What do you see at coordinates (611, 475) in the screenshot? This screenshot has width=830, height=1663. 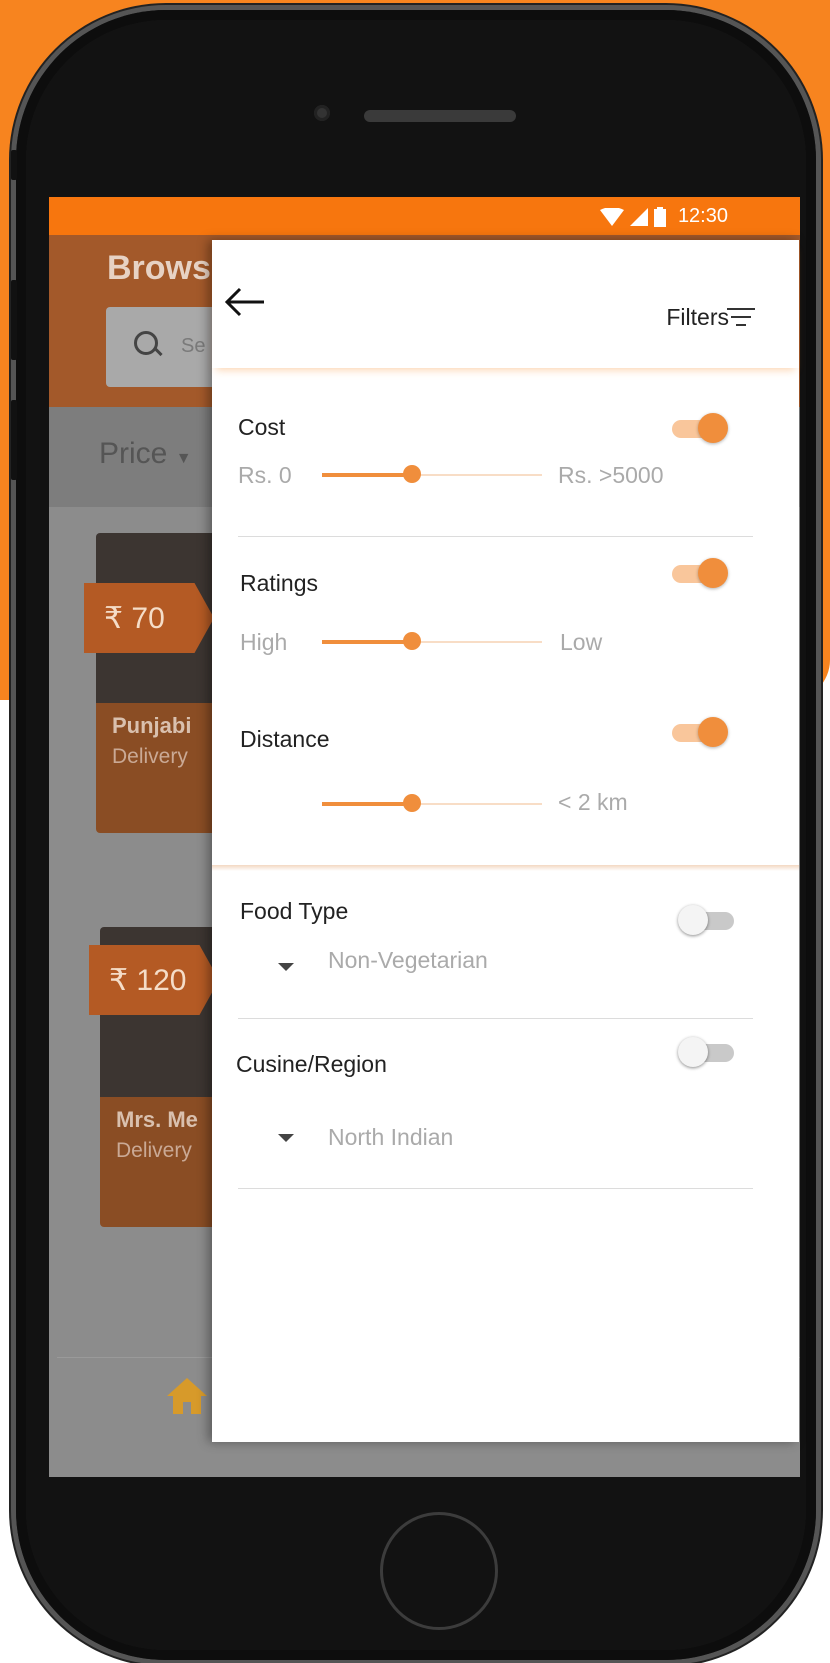 I see `cost-max-label: Rs. >5000` at bounding box center [611, 475].